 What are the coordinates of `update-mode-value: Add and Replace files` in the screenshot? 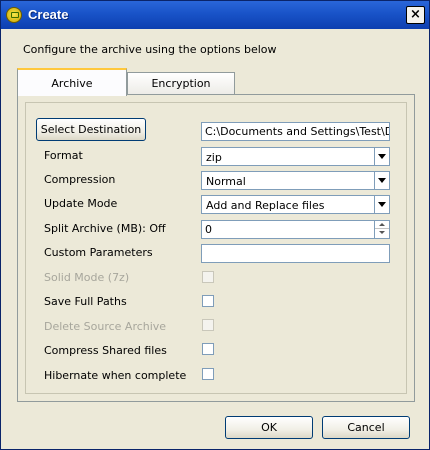 It's located at (265, 205).